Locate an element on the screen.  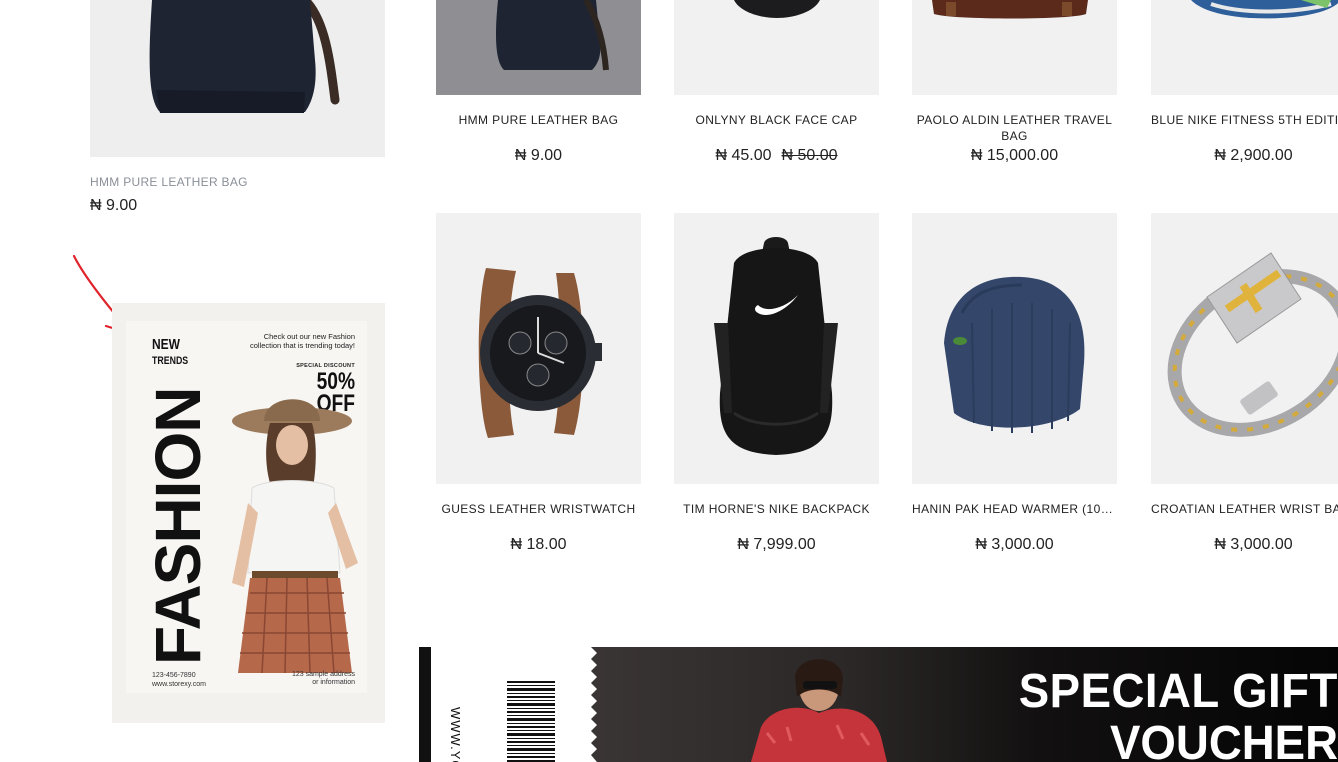
product-price: ₦ 7,999.00 is located at coordinates (776, 545).